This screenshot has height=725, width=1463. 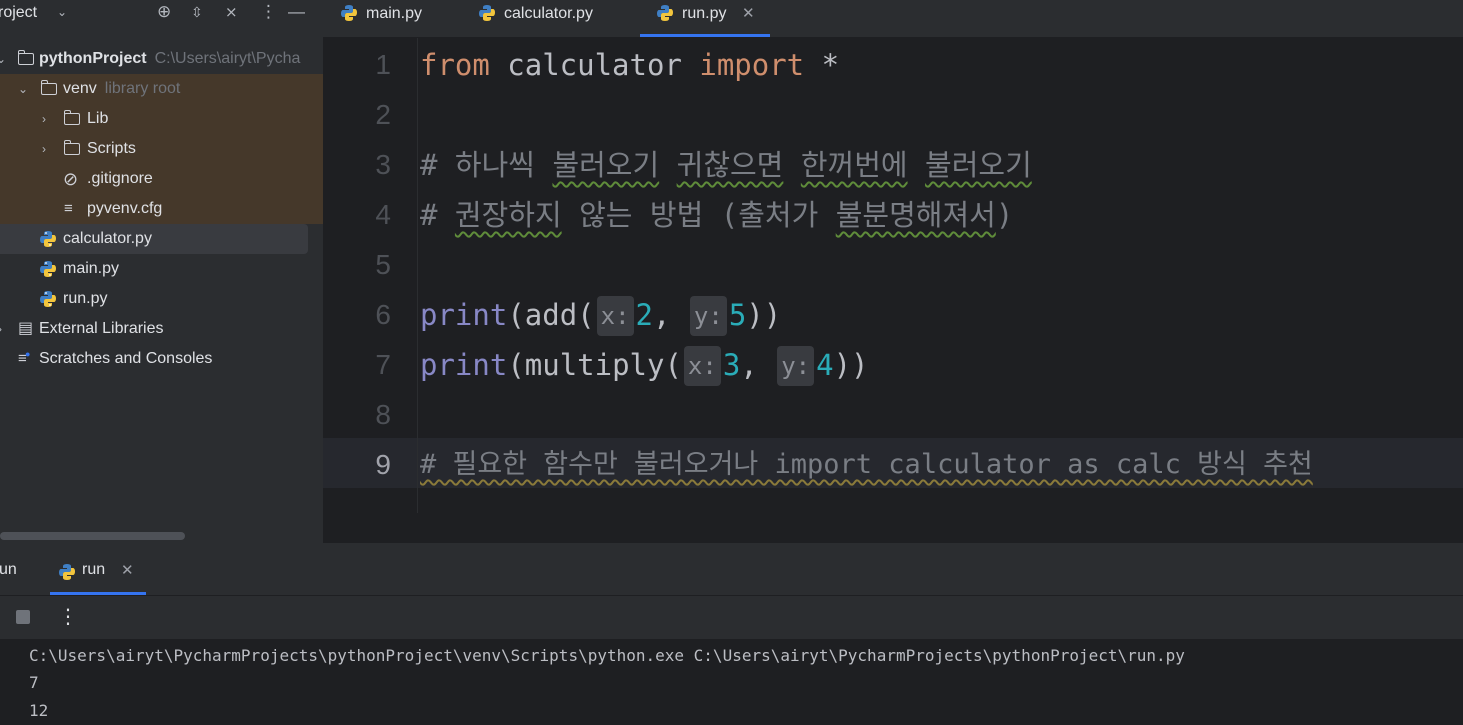 I want to click on project-header: roject ⌄ ⊕ ⇳ ⨯ ⋮ —, so click(x=161, y=14).